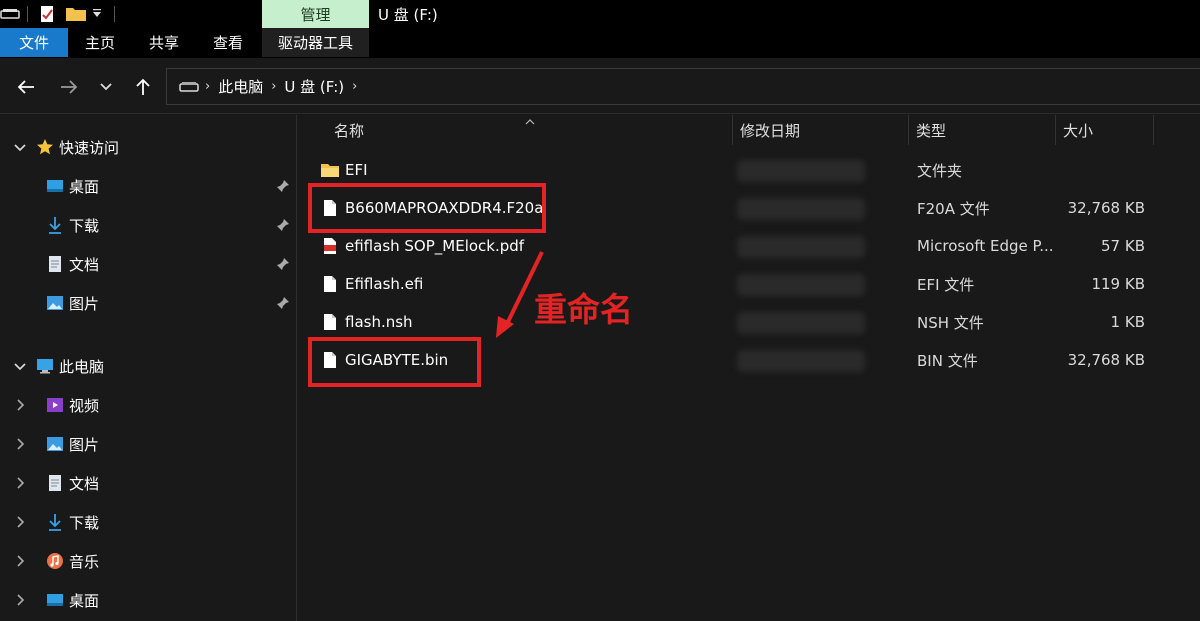 This screenshot has height=621, width=1200. Describe the element at coordinates (97, 14) in the screenshot. I see `customize-dropdown-icon` at that location.